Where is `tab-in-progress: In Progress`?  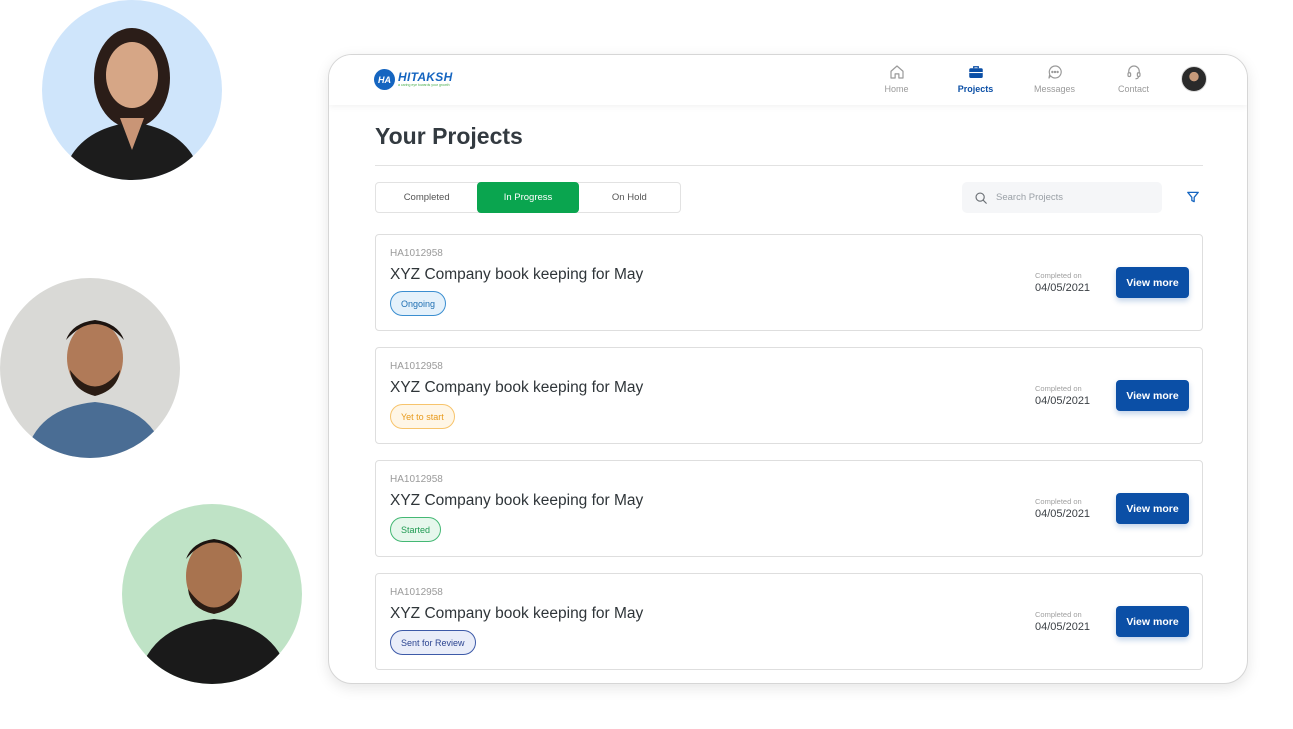
tab-in-progress: In Progress is located at coordinates (528, 197).